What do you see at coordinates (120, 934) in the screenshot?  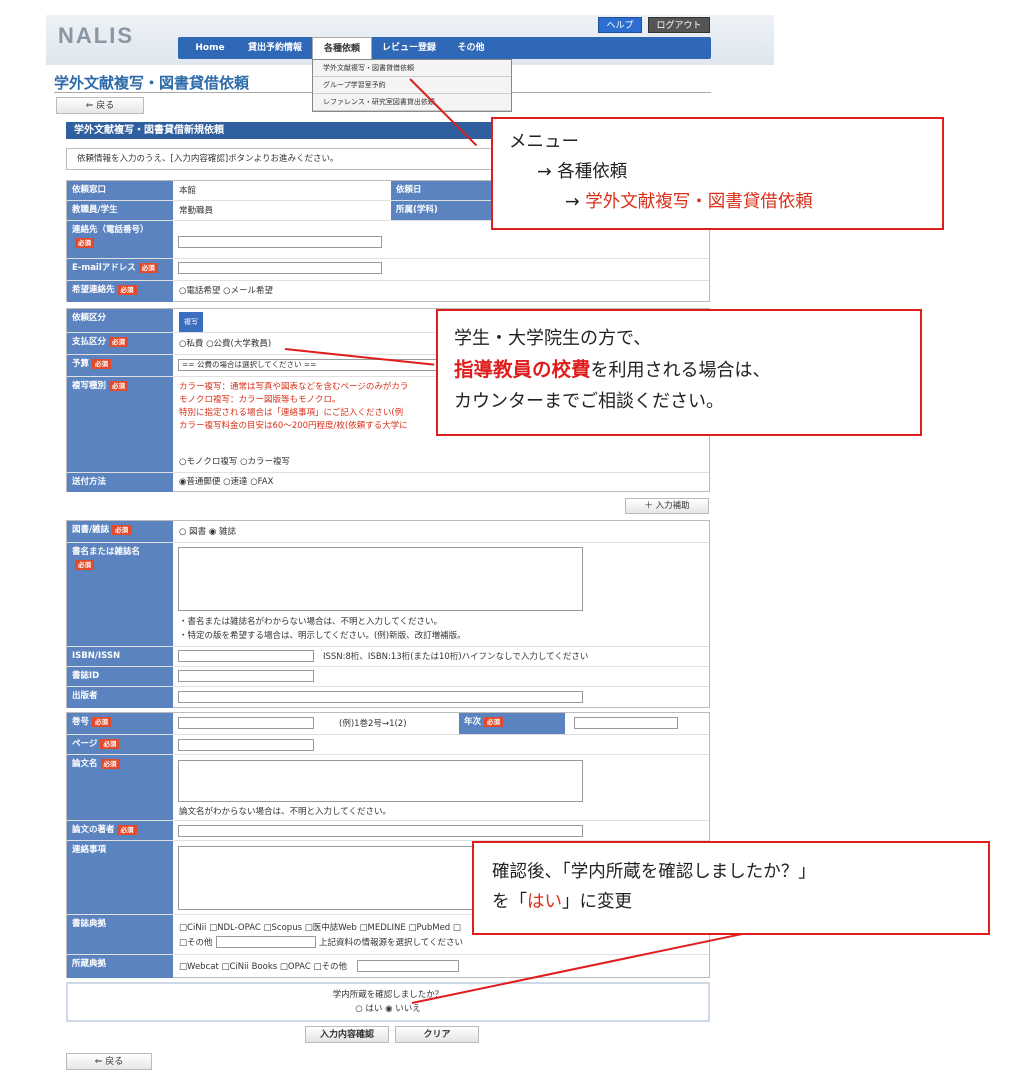 I see `biblio-source-label: 書誌典拠` at bounding box center [120, 934].